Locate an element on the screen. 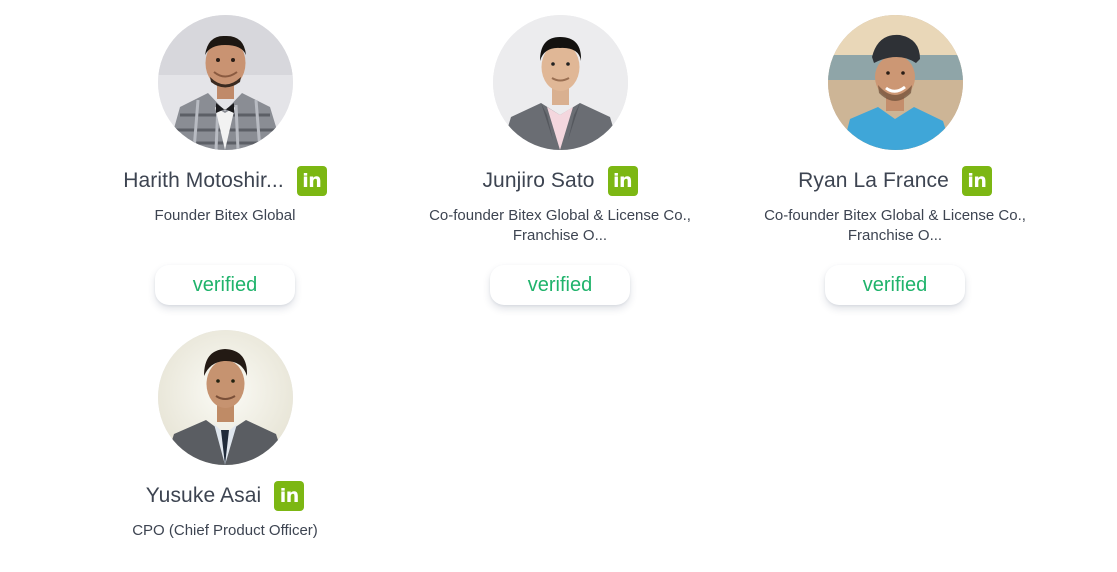 This screenshot has height=572, width=1117. name-row: Harith Motoshir... in is located at coordinates (225, 181).